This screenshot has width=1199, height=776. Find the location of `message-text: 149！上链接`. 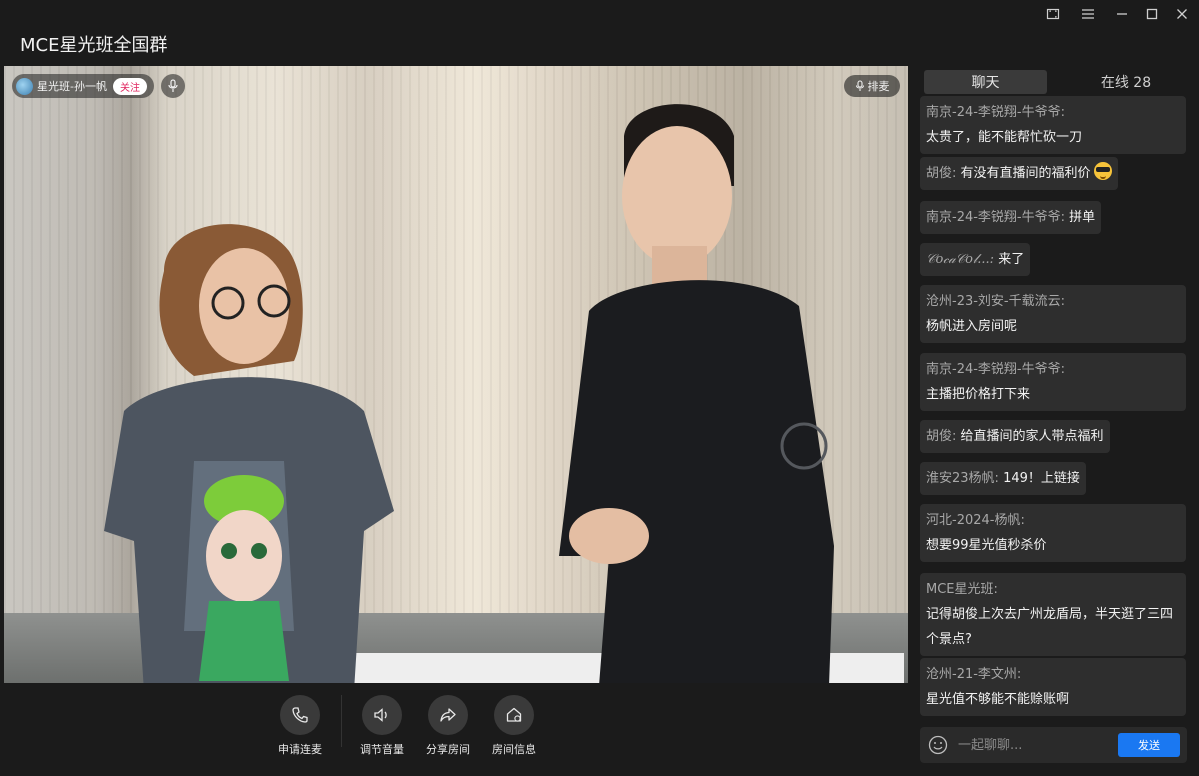

message-text: 149！上链接 is located at coordinates (1041, 478).